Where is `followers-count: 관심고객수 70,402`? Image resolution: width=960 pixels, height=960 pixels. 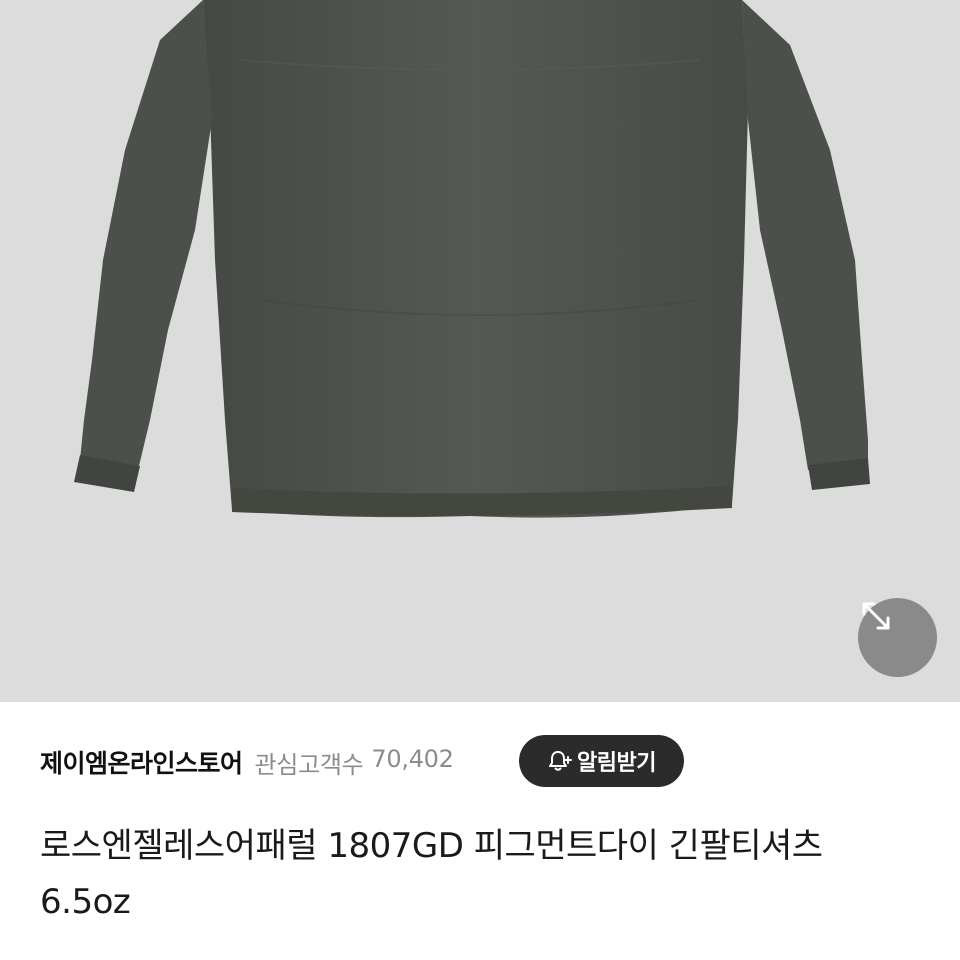
followers-count: 관심고객수 70,402 is located at coordinates (354, 762).